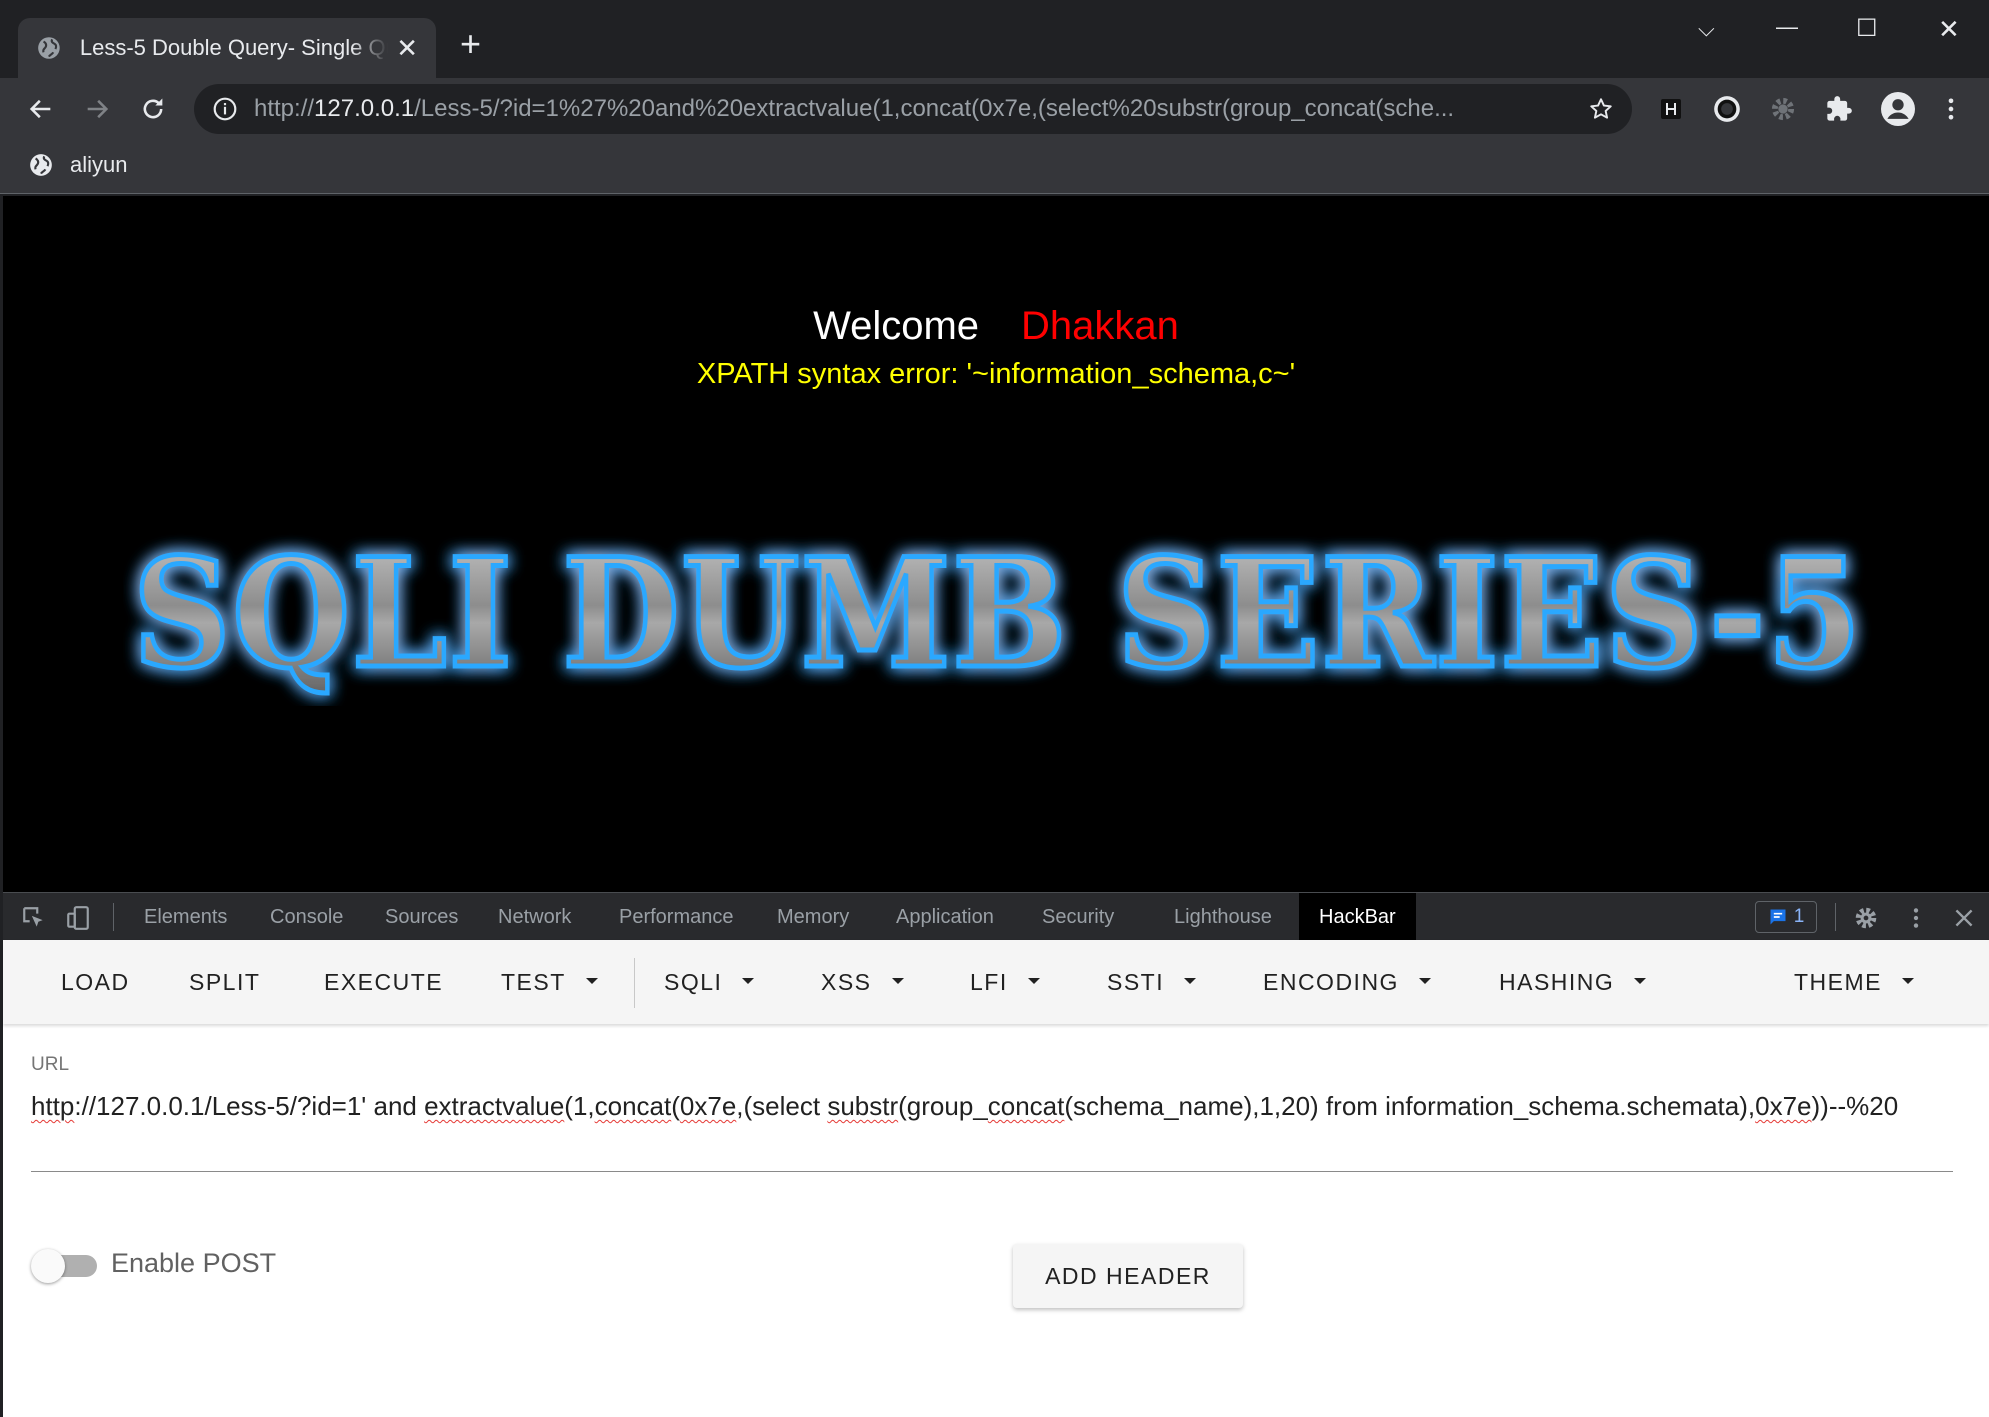 Image resolution: width=1989 pixels, height=1417 pixels. What do you see at coordinates (34, 918) in the screenshot?
I see `inspect-element-icon` at bounding box center [34, 918].